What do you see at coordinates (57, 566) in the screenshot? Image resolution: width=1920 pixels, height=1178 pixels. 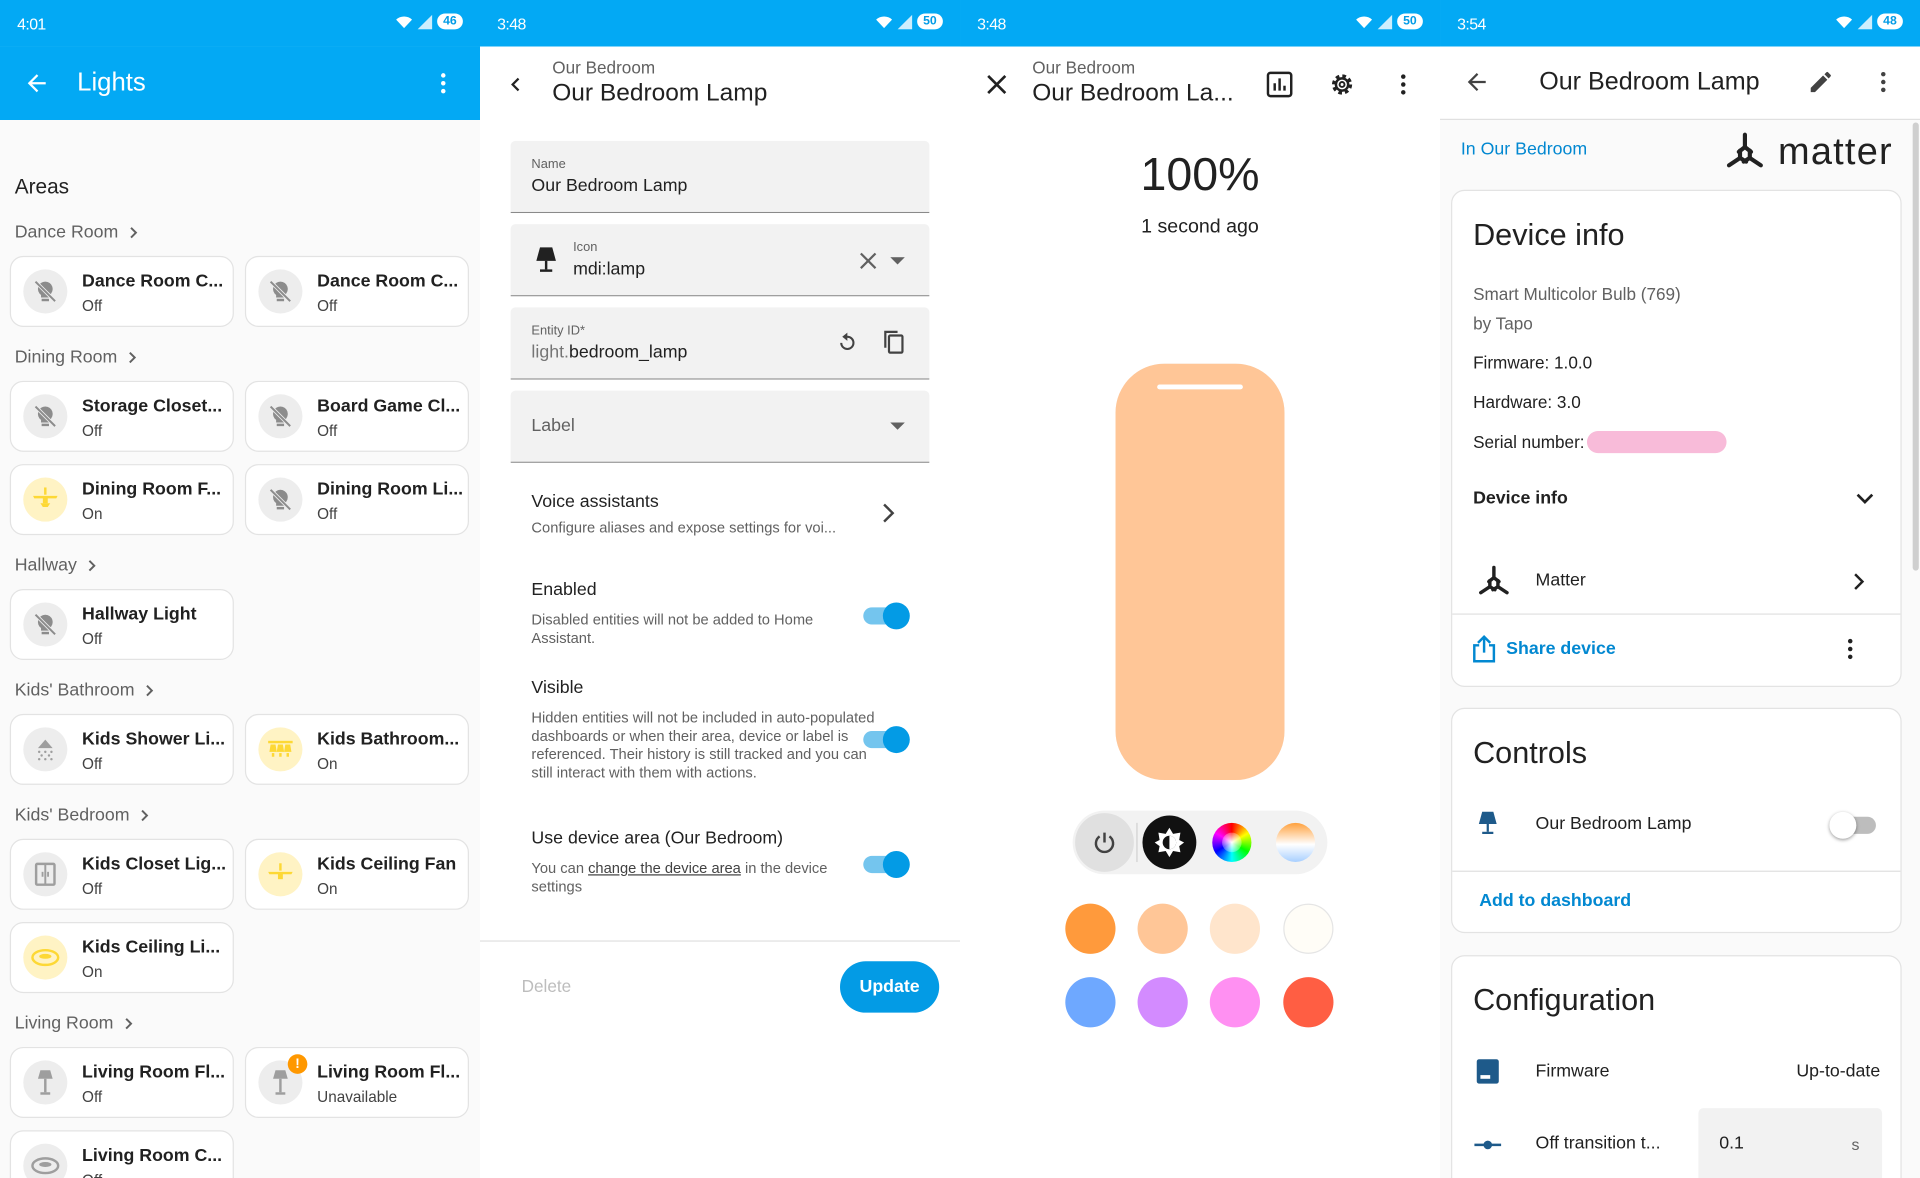 I see `area-heading: Hallway` at bounding box center [57, 566].